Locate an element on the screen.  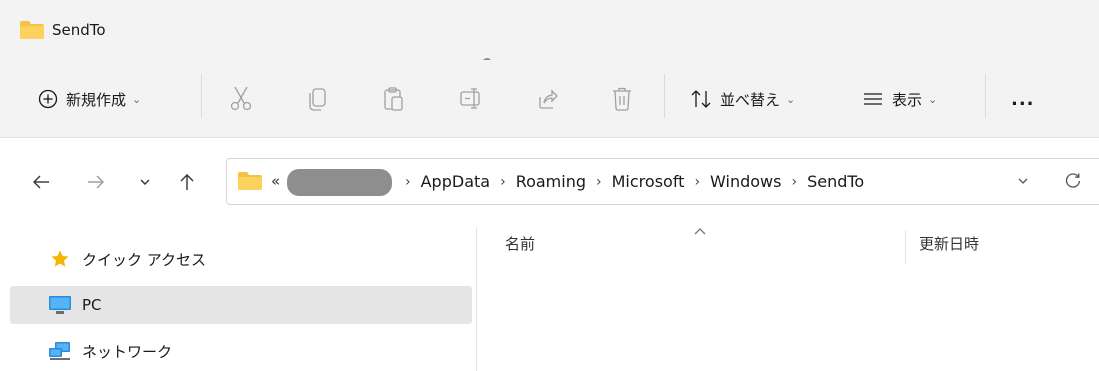
trash-icon is located at coordinates (622, 99).